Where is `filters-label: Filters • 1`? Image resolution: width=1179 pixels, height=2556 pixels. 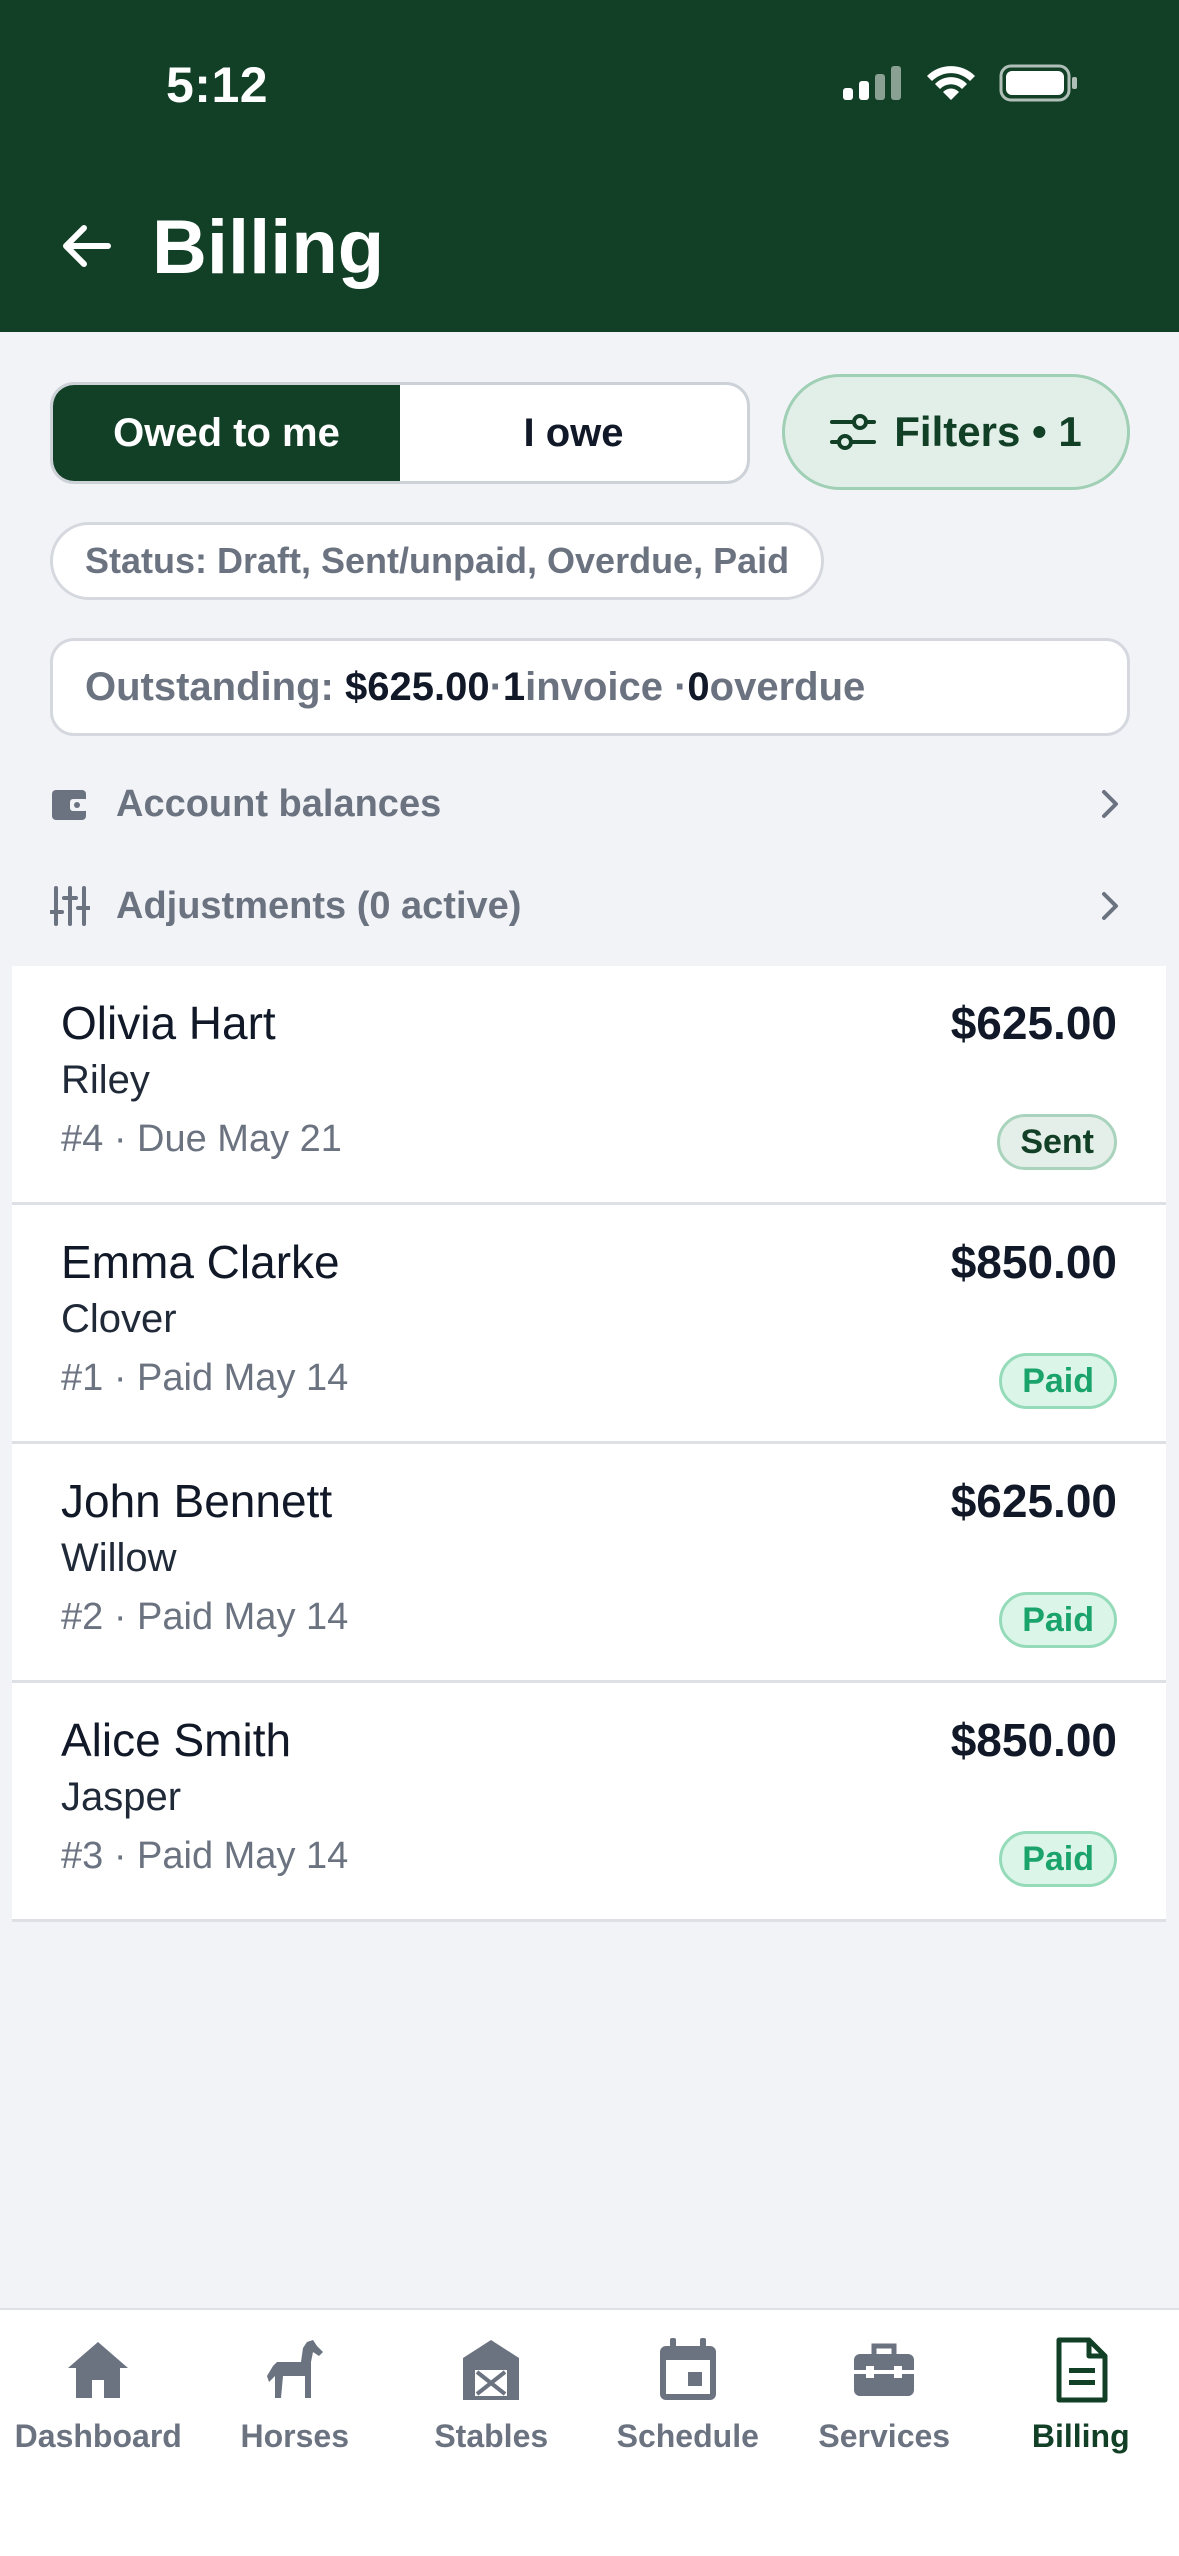 filters-label: Filters • 1 is located at coordinates (988, 431).